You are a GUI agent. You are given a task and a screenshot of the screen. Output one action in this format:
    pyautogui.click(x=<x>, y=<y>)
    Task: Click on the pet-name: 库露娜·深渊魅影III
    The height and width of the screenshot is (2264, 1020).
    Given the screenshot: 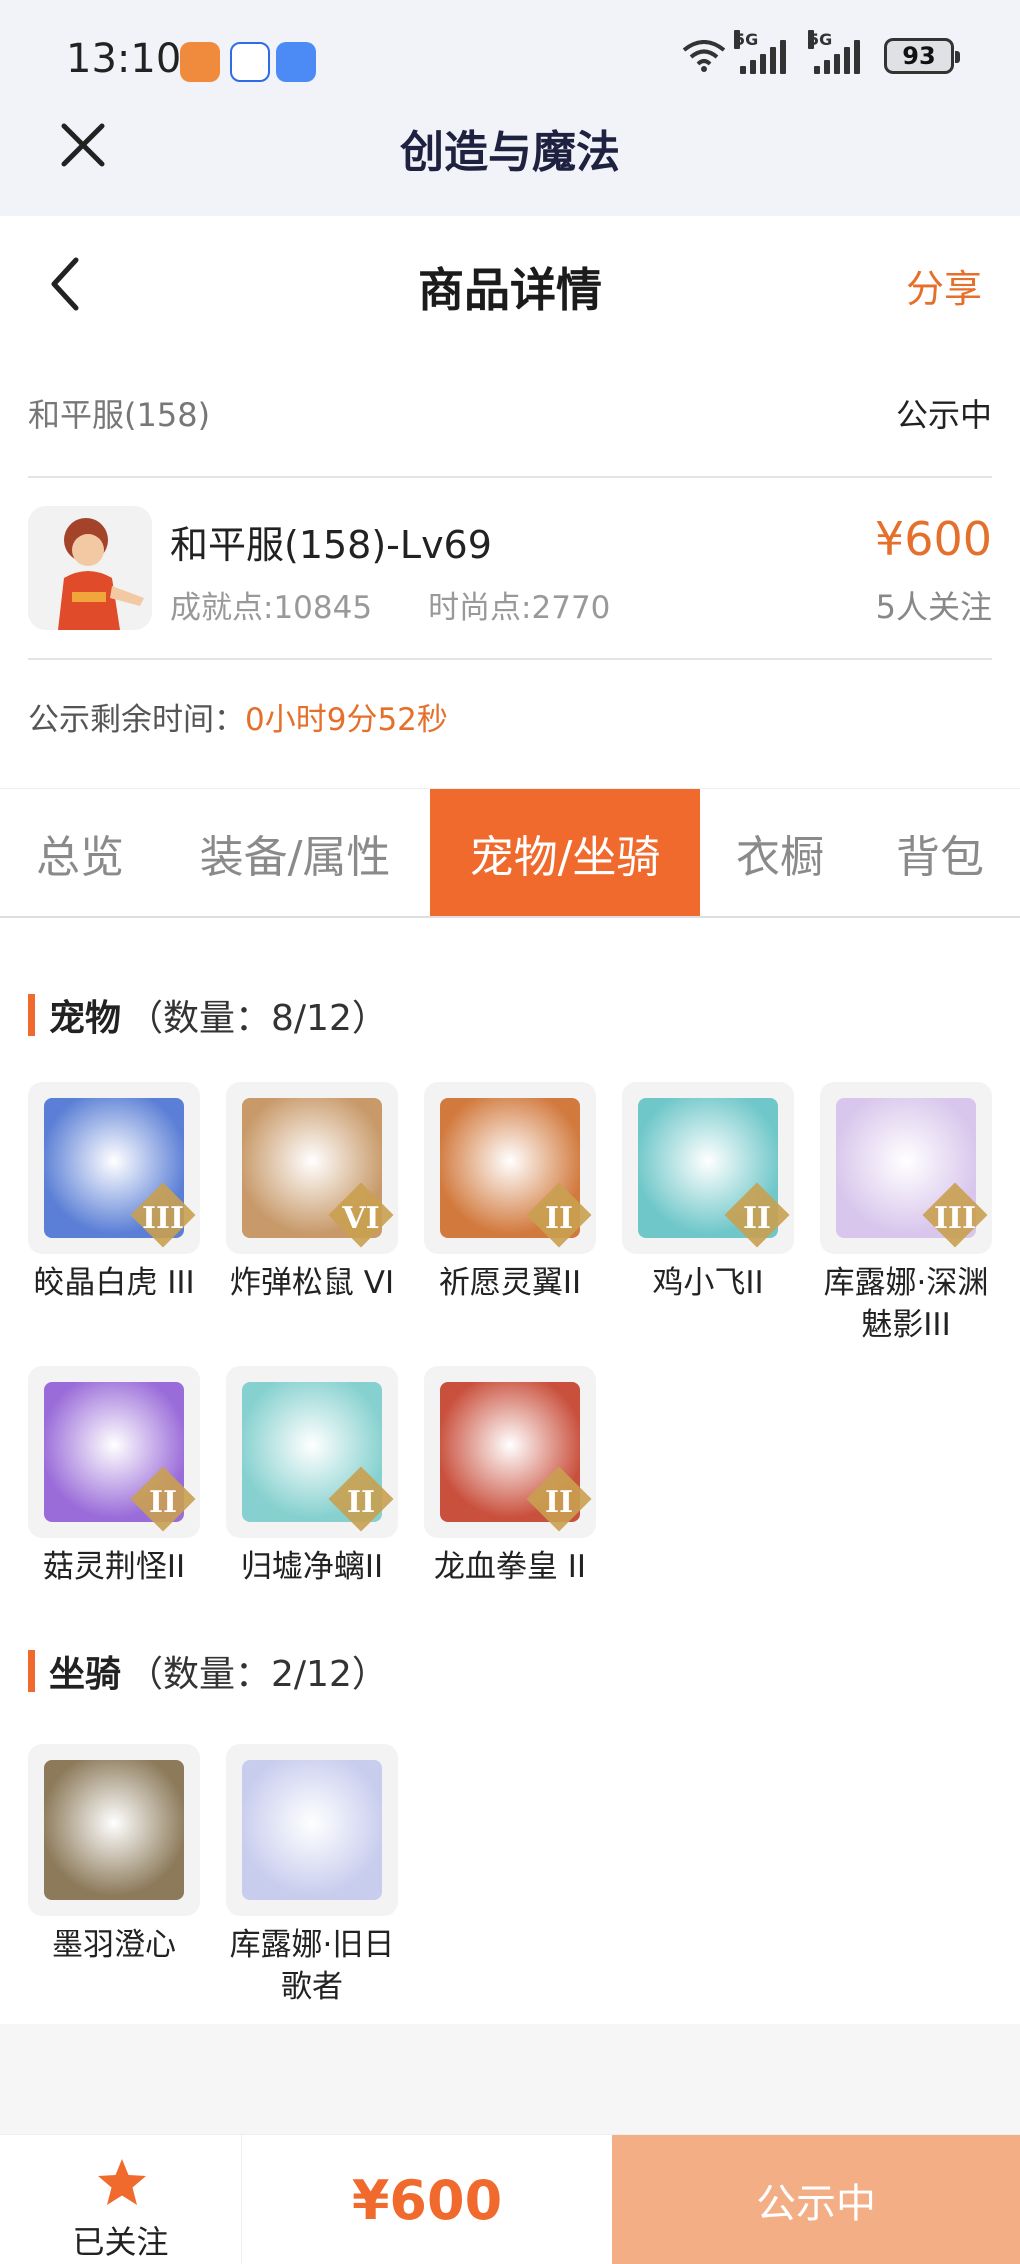 What is the action you would take?
    pyautogui.click(x=906, y=1304)
    